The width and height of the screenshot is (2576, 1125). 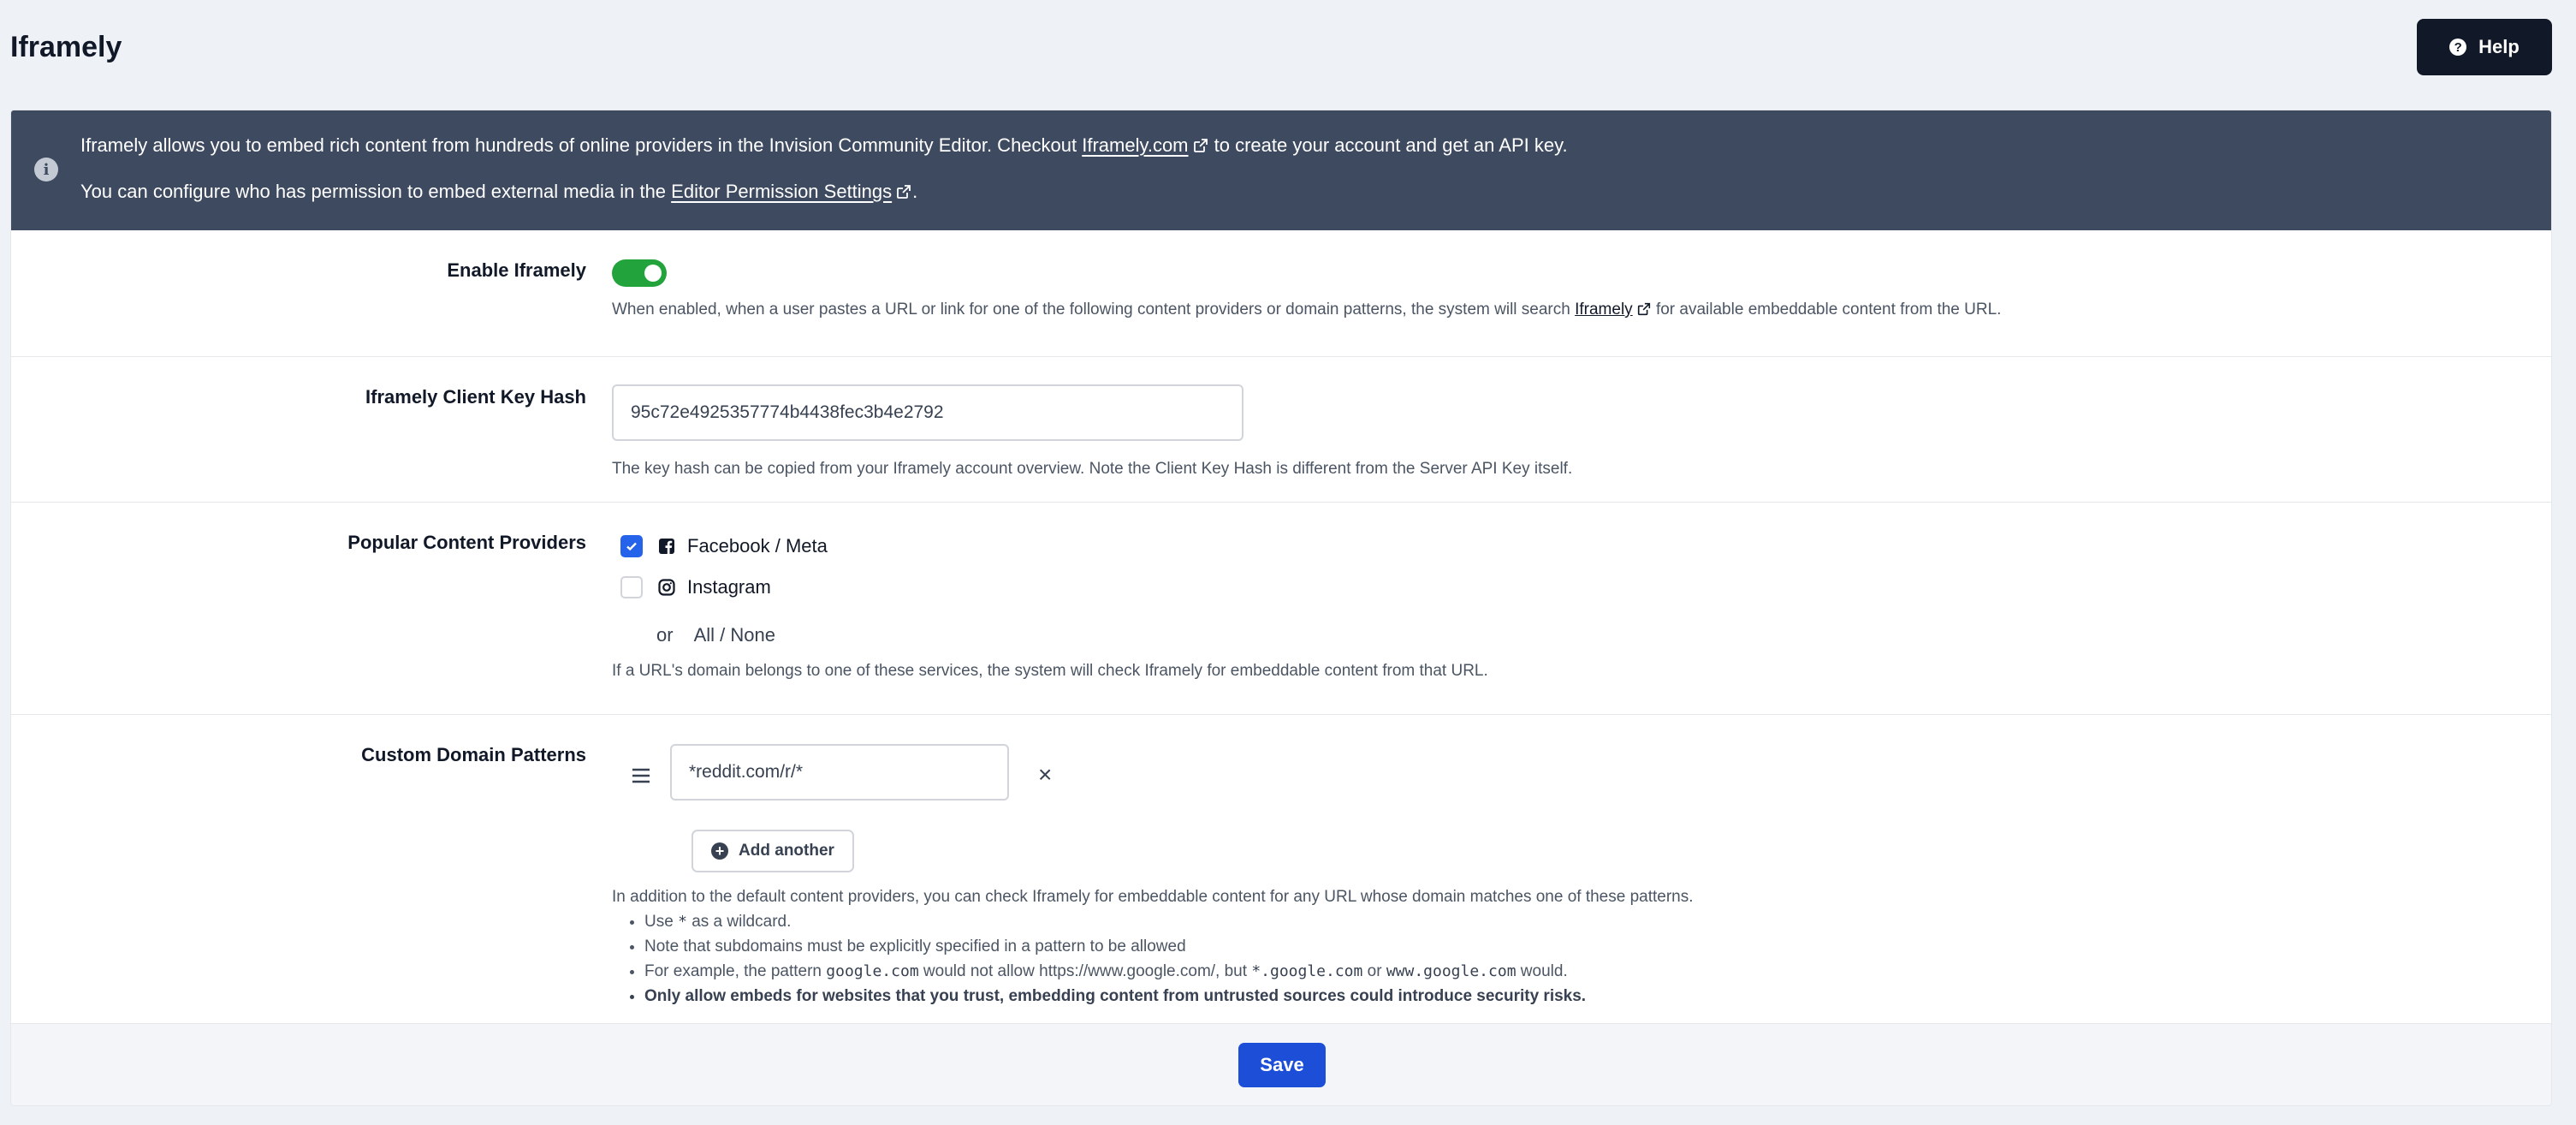 I want to click on enable-toggle, so click(x=639, y=273).